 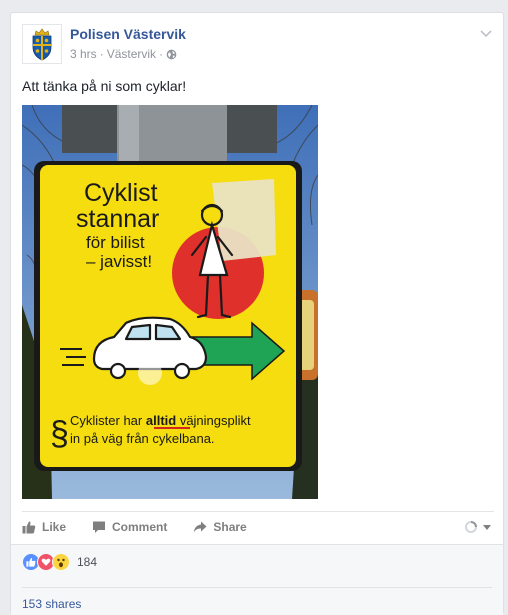 I want to click on post-action-bar: Like Comment Share, so click(x=258, y=526).